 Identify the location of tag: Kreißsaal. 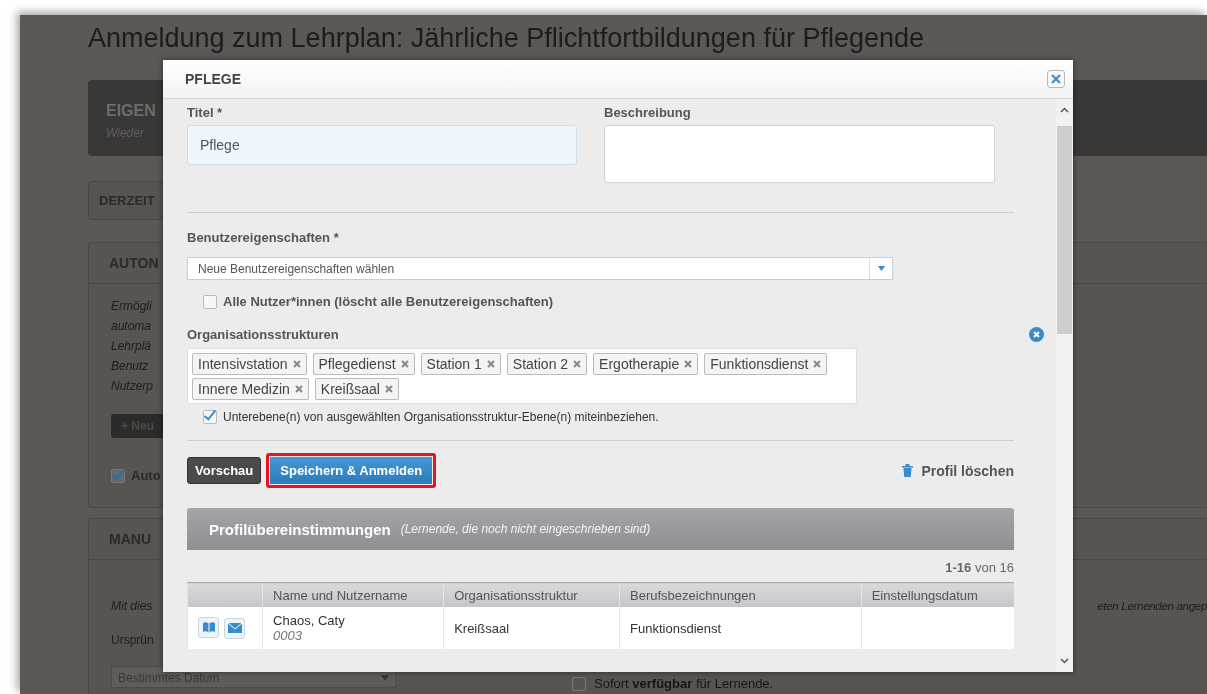
(356, 389).